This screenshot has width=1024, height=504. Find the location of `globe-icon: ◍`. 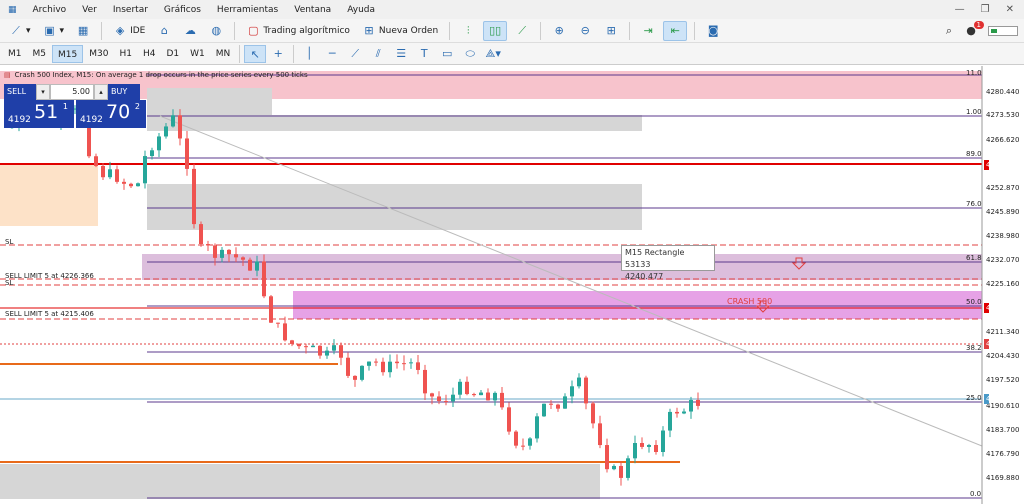

globe-icon: ◍ is located at coordinates (216, 30).